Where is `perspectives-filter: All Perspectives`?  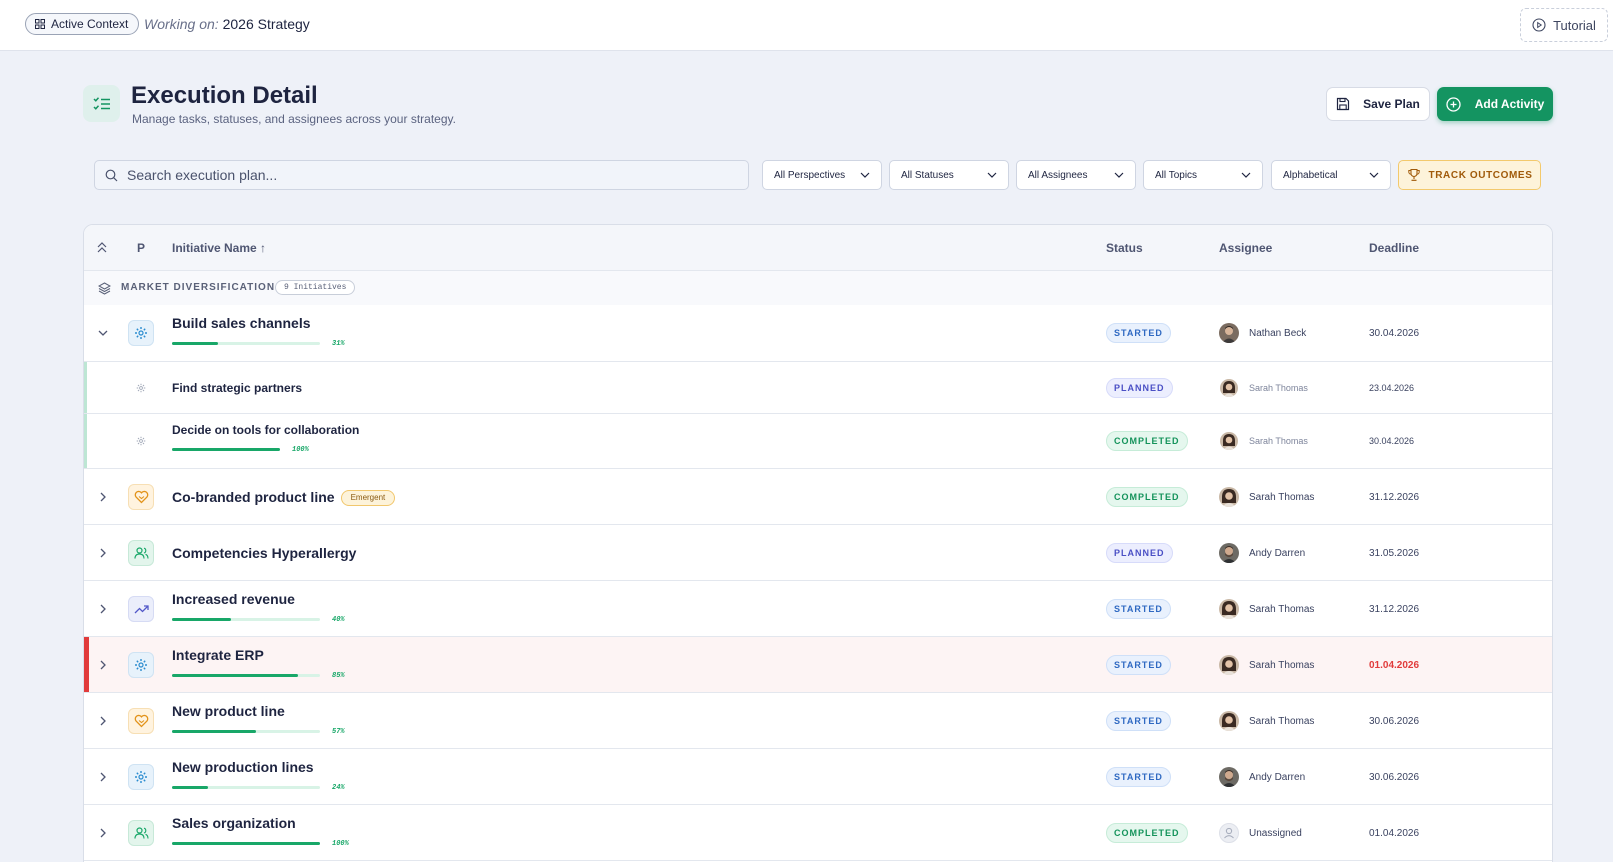
perspectives-filter: All Perspectives is located at coordinates (822, 175).